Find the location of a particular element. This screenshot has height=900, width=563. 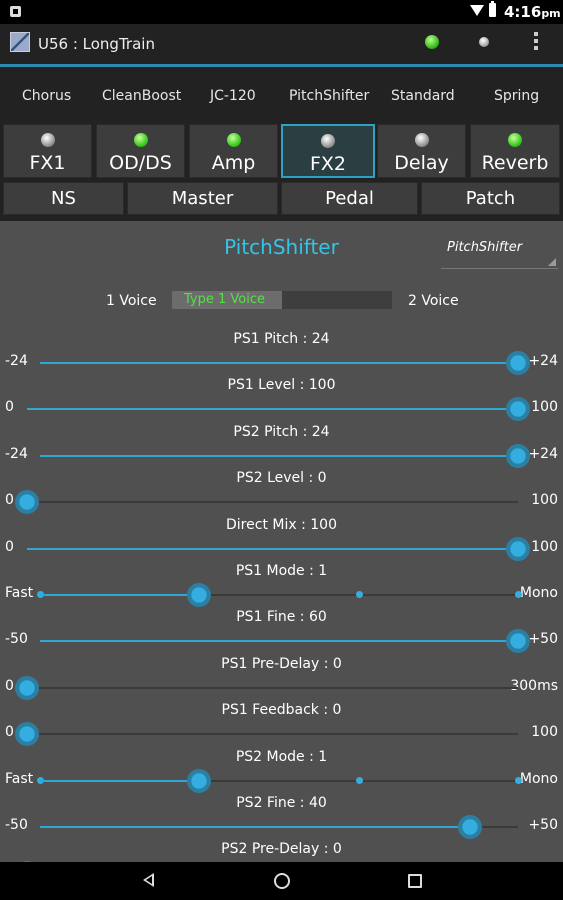

odds-led-icon is located at coordinates (140, 140).